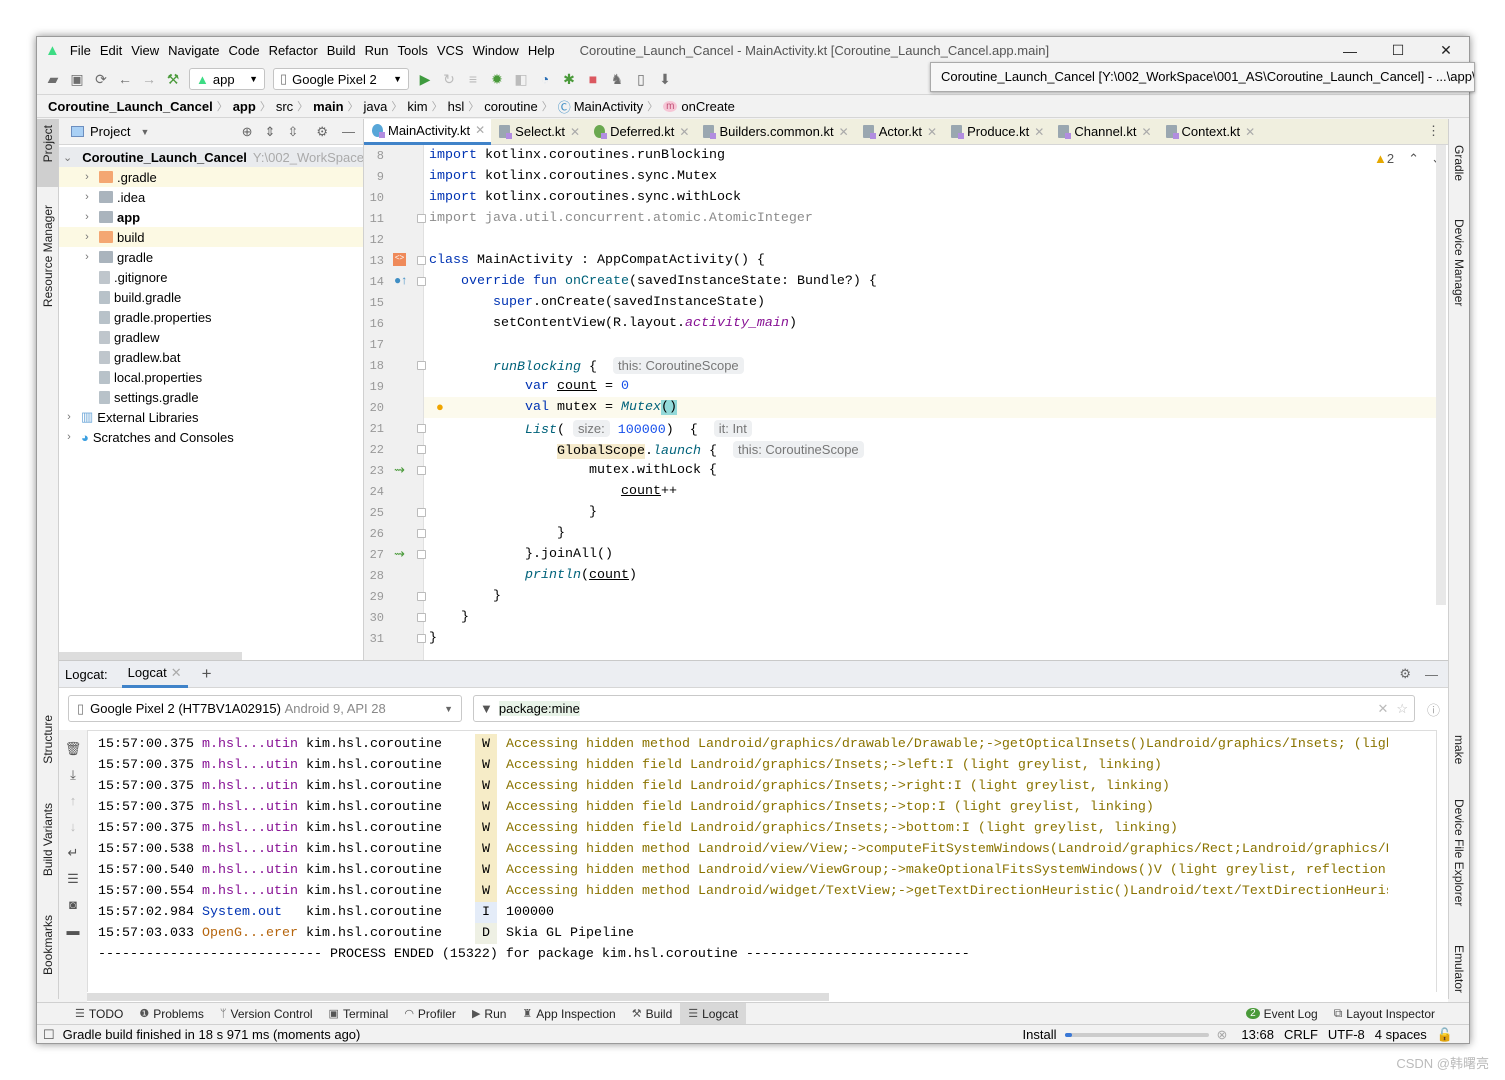  Describe the element at coordinates (1103, 132) in the screenshot. I see `tab-channel-kt: Channel.kt ✕` at that location.